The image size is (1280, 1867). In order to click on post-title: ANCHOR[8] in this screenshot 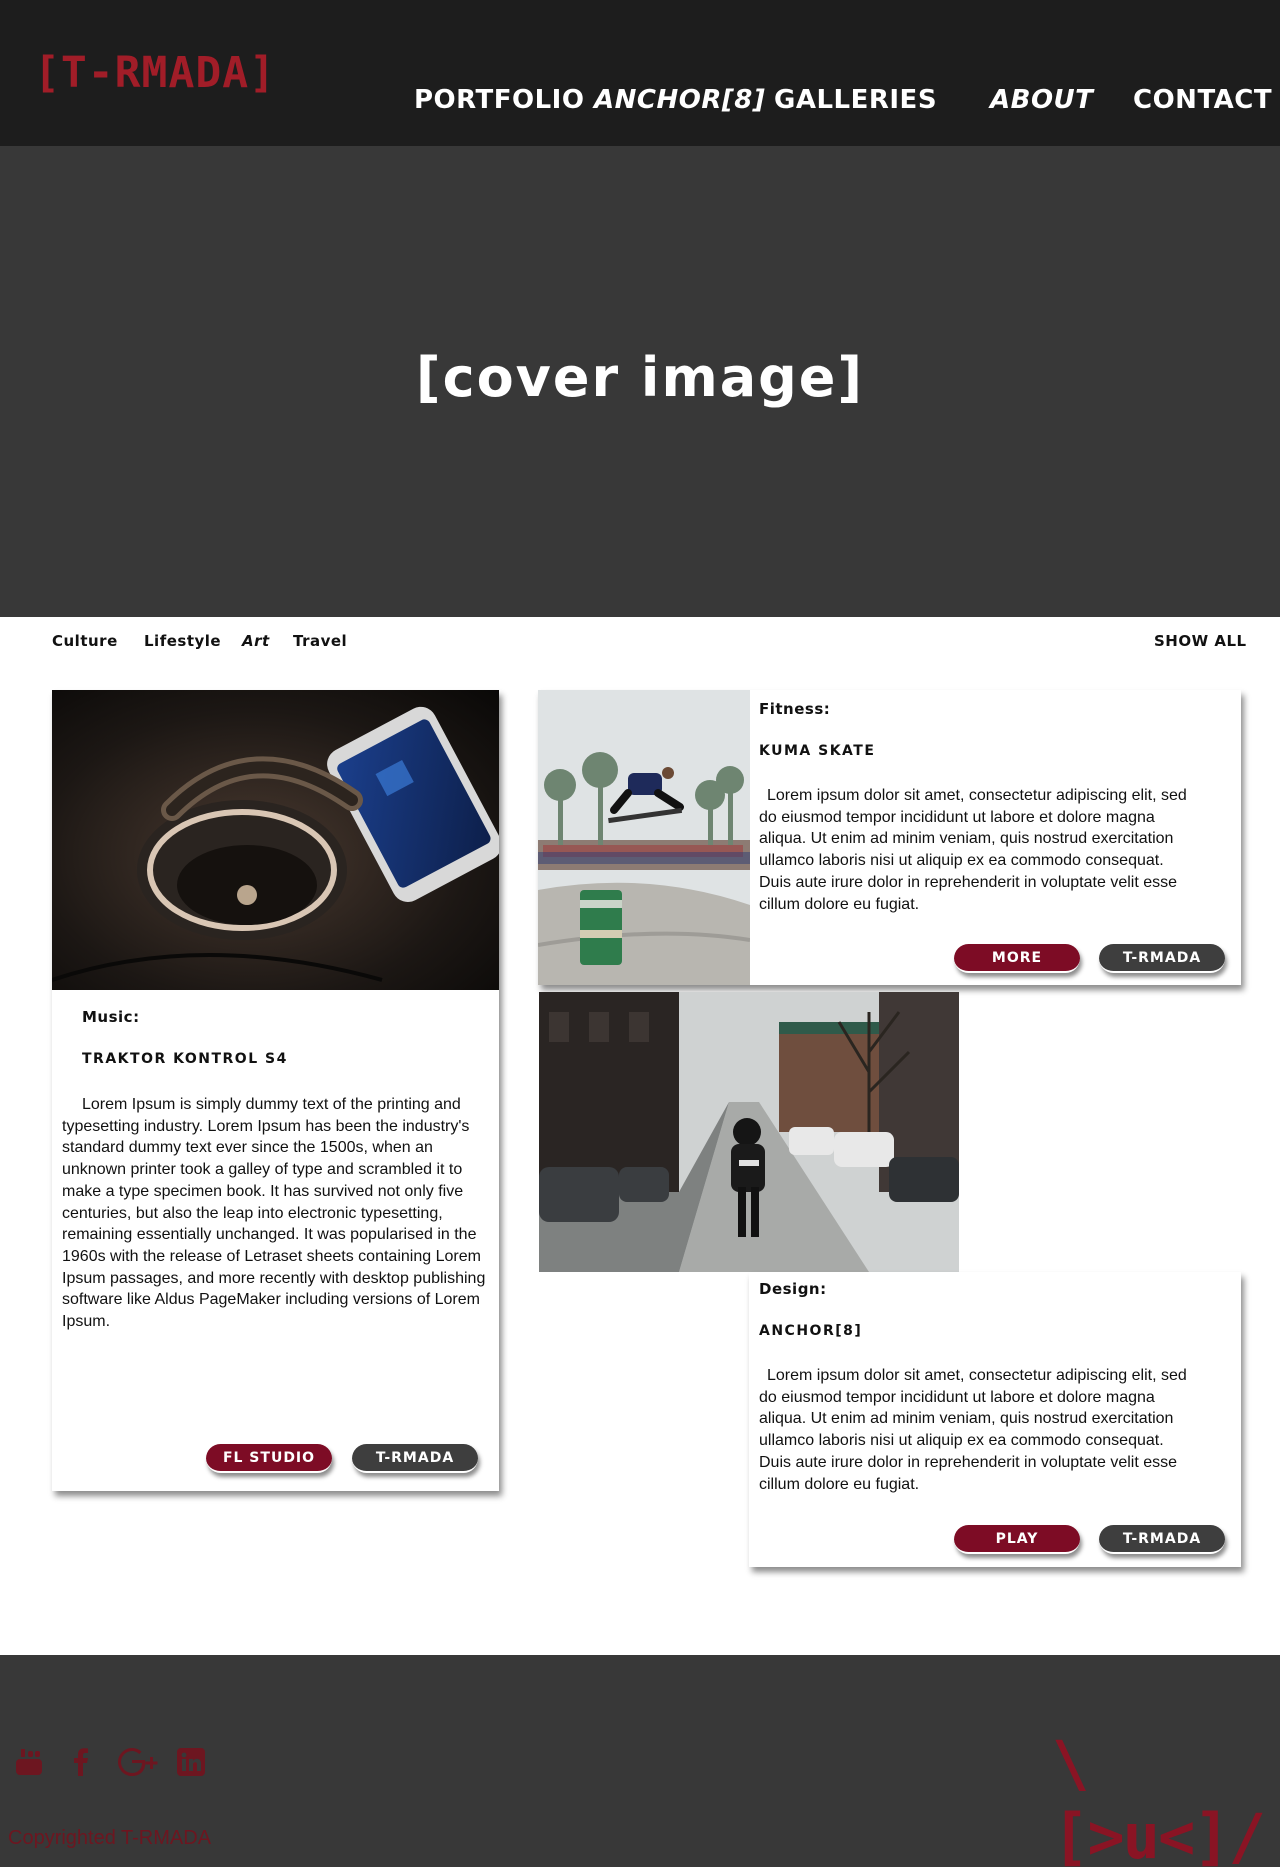, I will do `click(811, 1331)`.